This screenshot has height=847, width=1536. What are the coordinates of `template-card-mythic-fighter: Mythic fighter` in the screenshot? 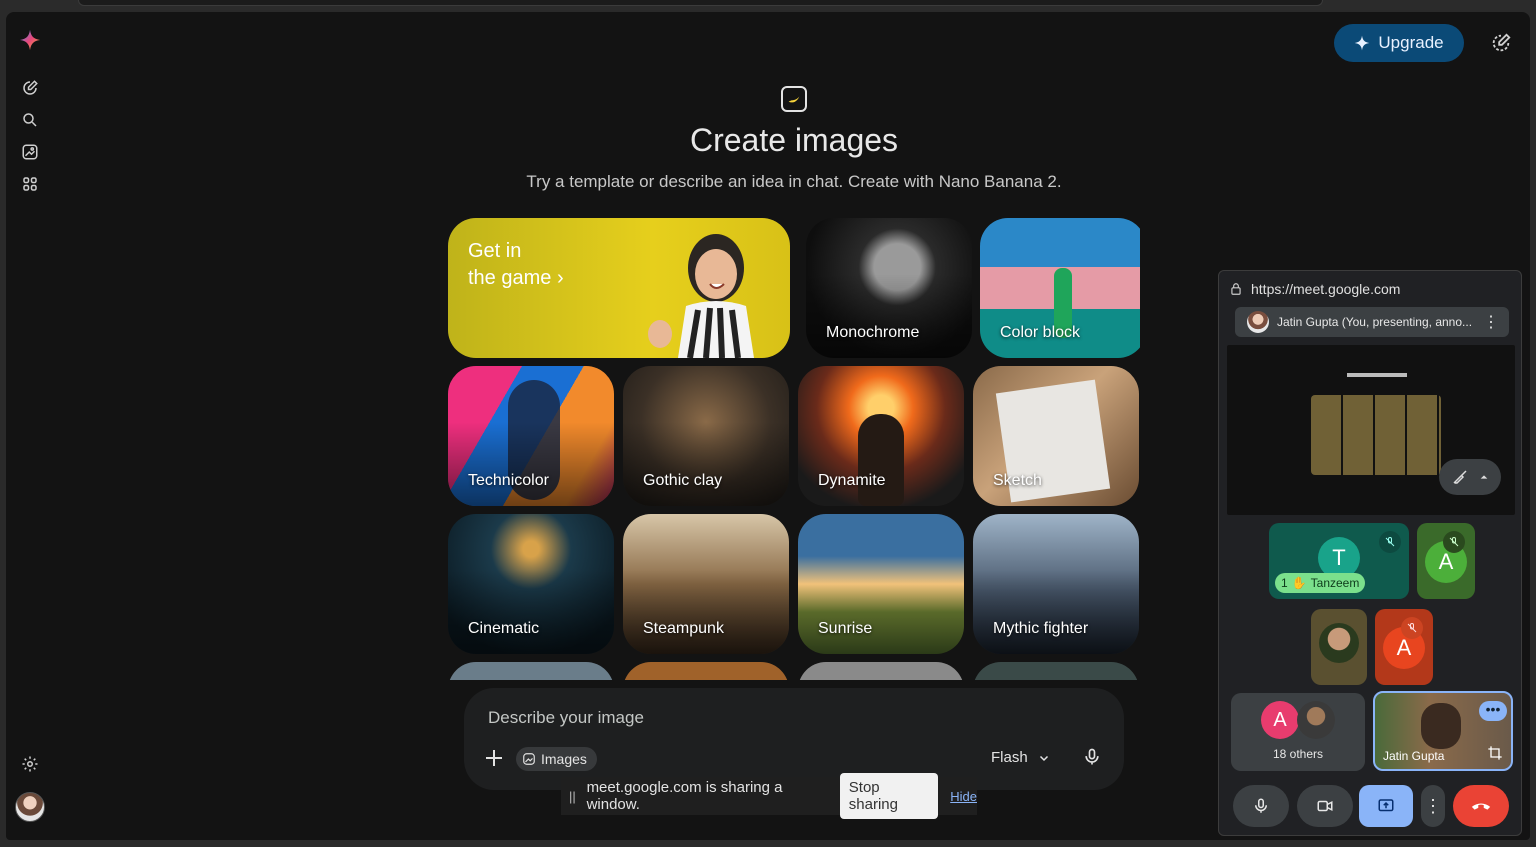 It's located at (1056, 584).